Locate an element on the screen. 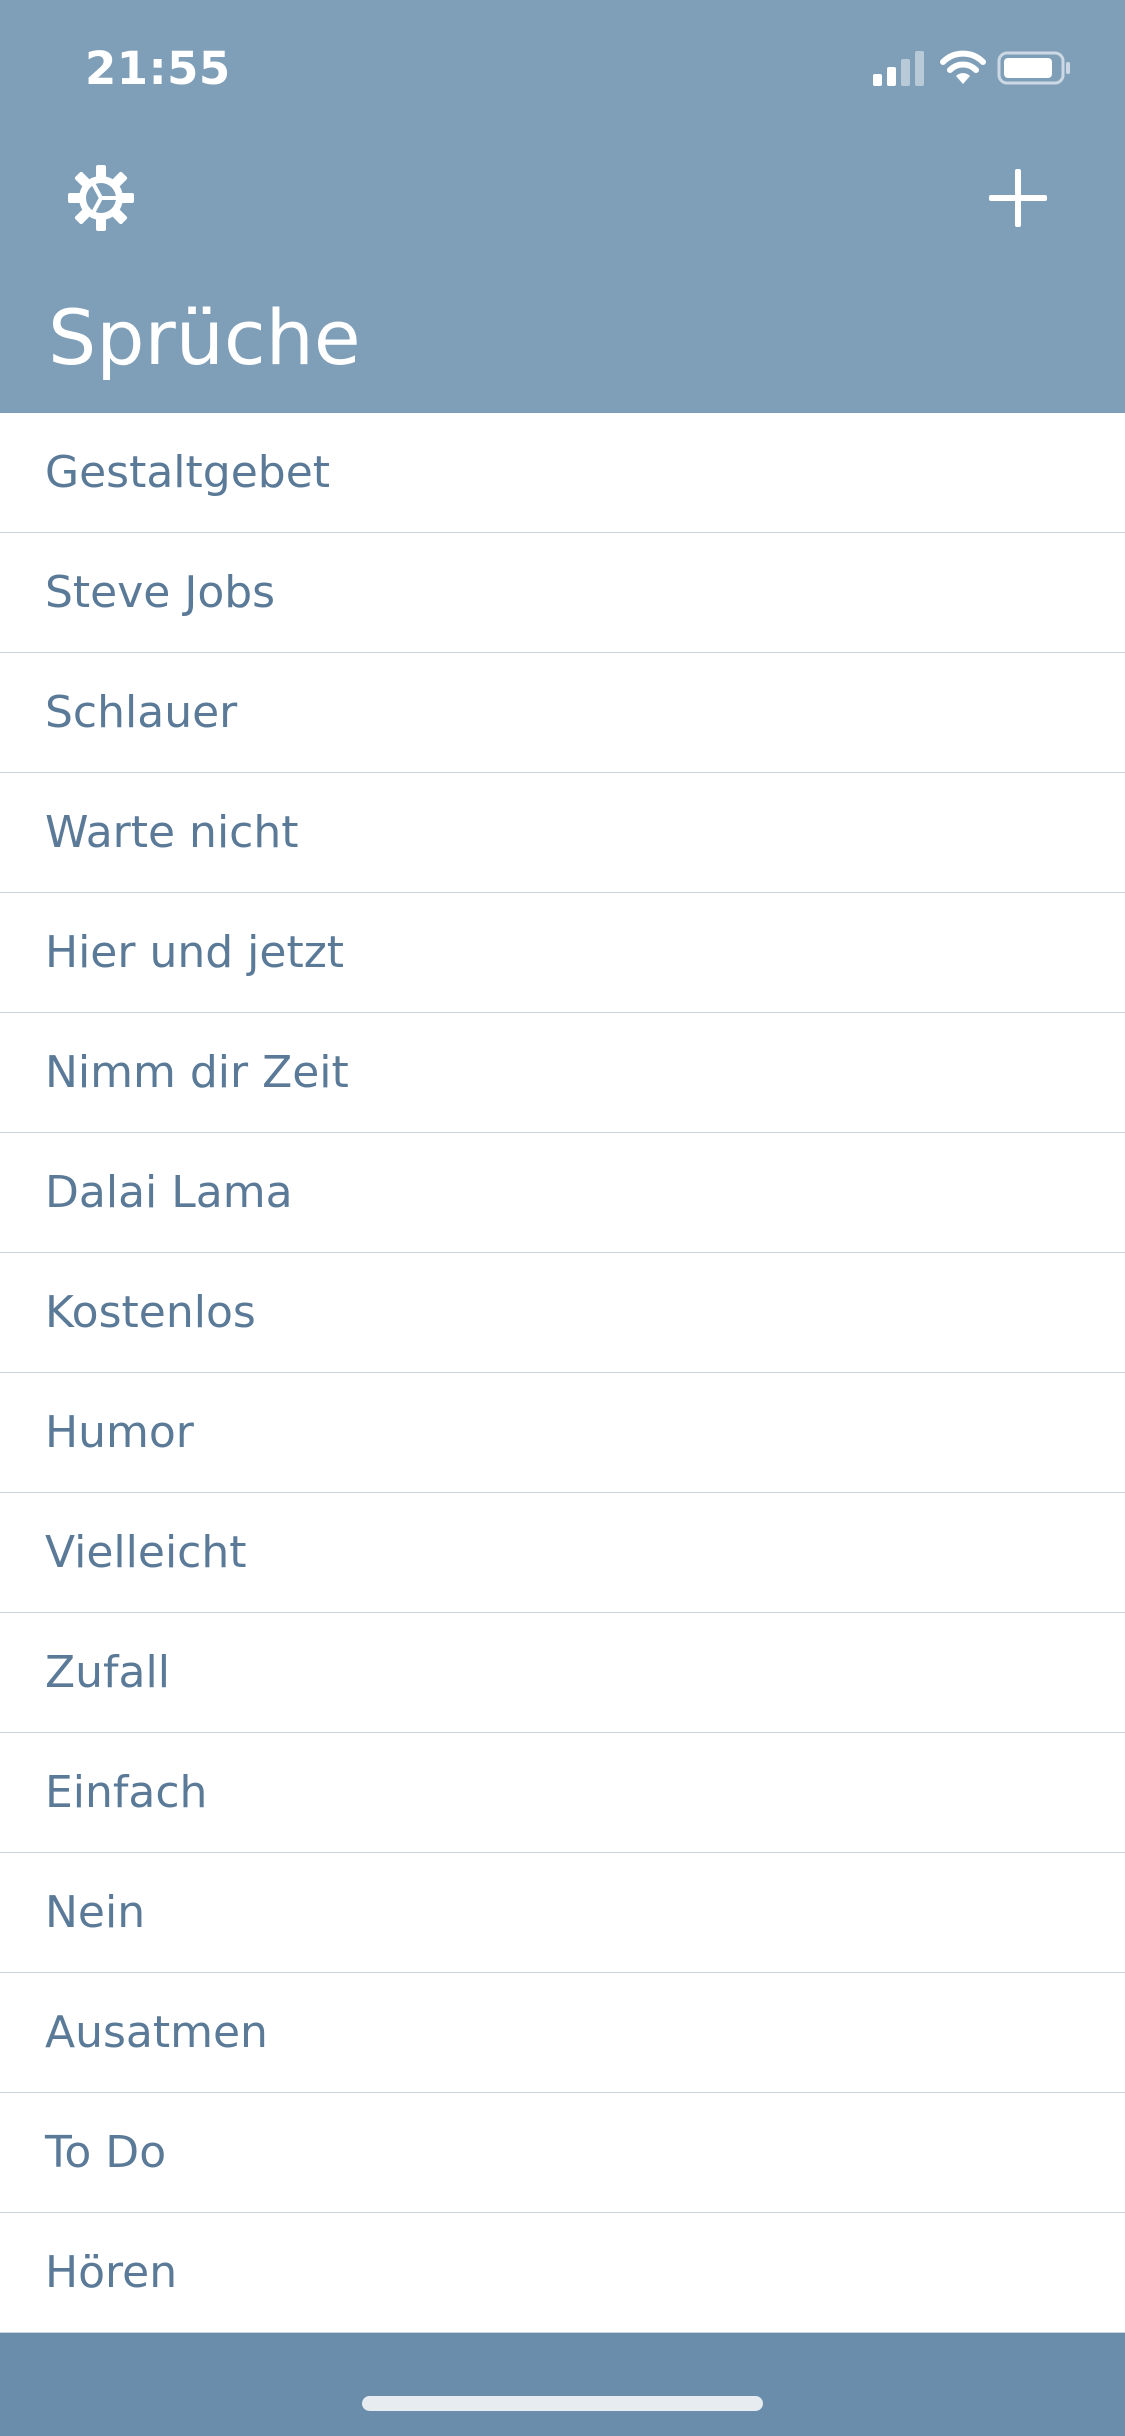 The width and height of the screenshot is (1125, 2436). list-item: Dalai Lama is located at coordinates (562, 1193).